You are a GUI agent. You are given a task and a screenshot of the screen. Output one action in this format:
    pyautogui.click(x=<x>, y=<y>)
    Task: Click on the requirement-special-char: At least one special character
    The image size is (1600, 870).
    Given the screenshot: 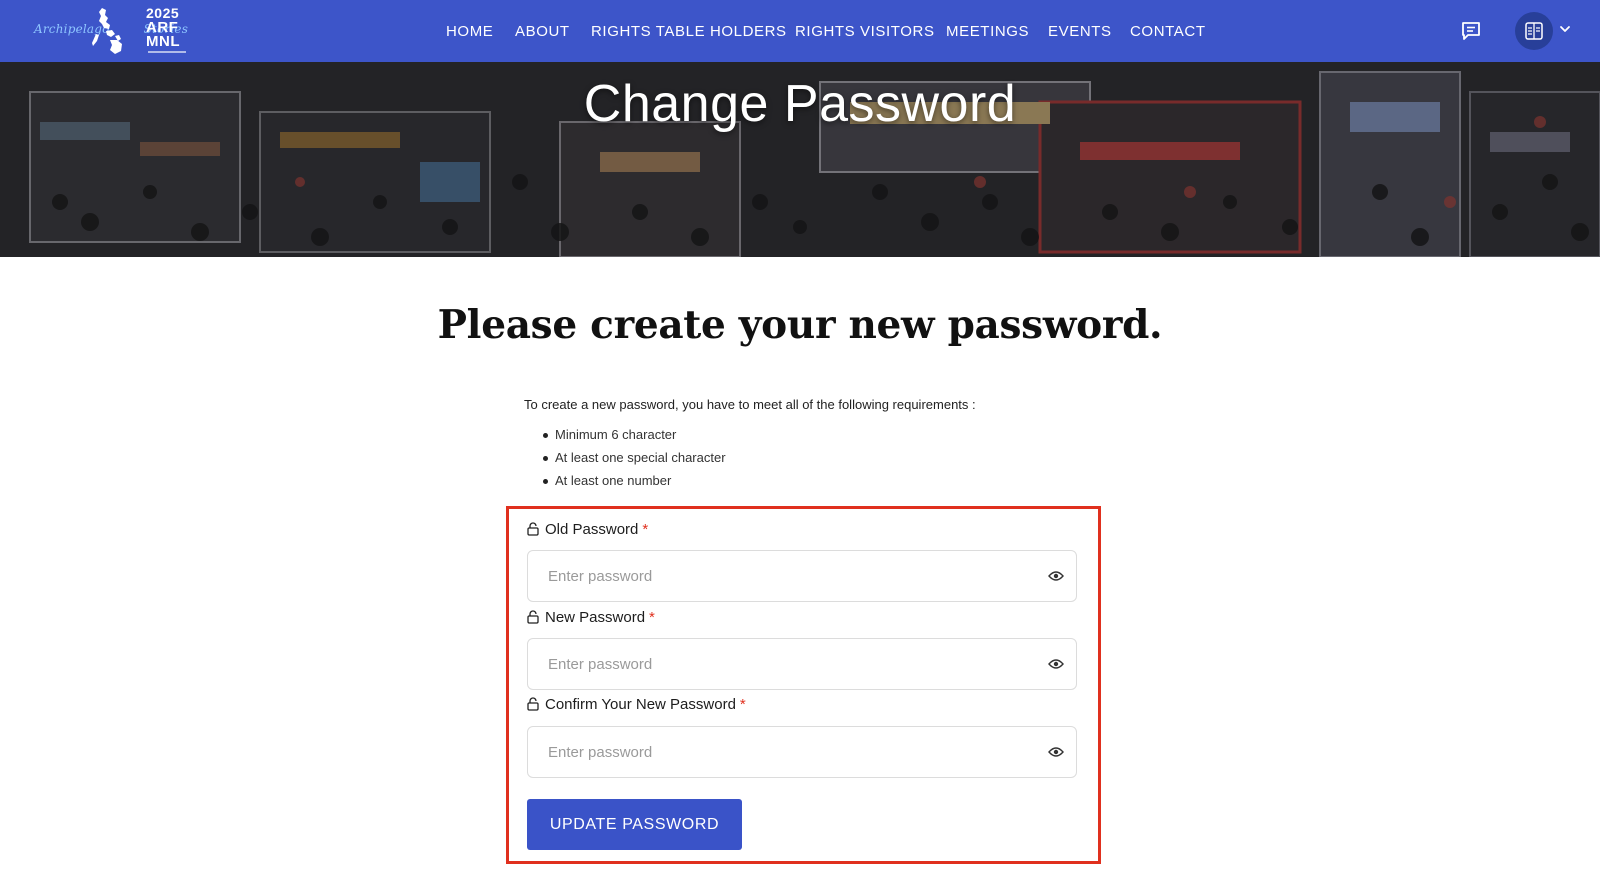 What is the action you would take?
    pyautogui.click(x=634, y=461)
    